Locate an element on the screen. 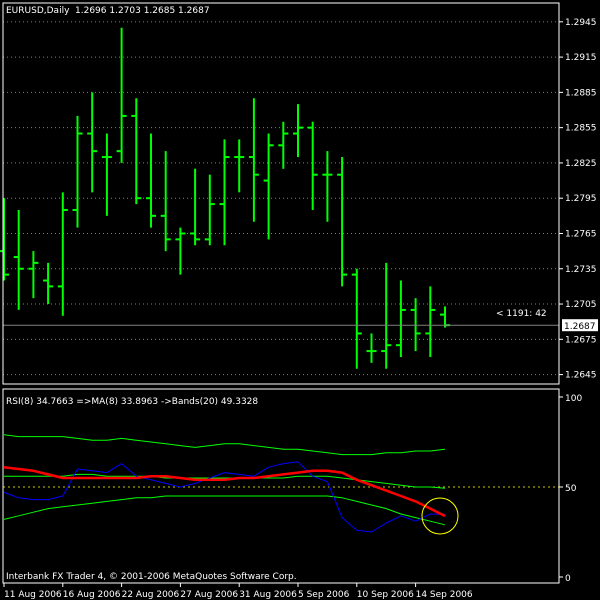  order-label: < 1191: 42 is located at coordinates (521, 314).